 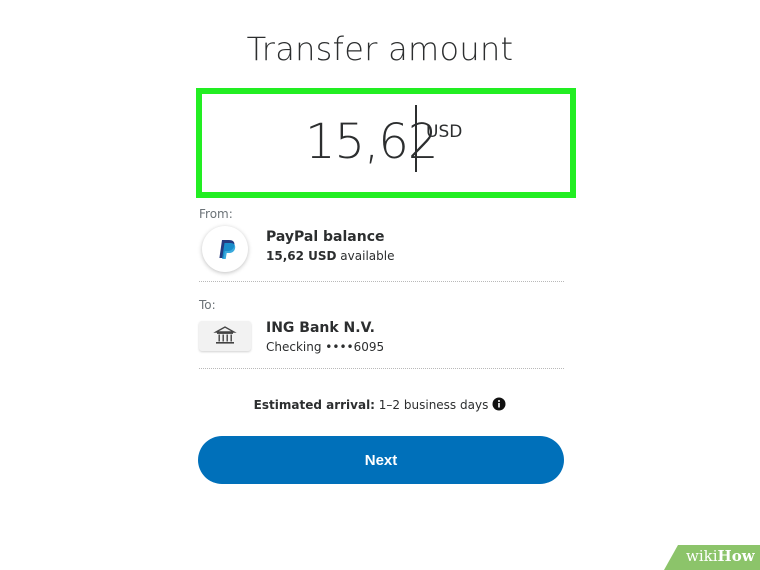 What do you see at coordinates (207, 305) in the screenshot?
I see `to-label: To:` at bounding box center [207, 305].